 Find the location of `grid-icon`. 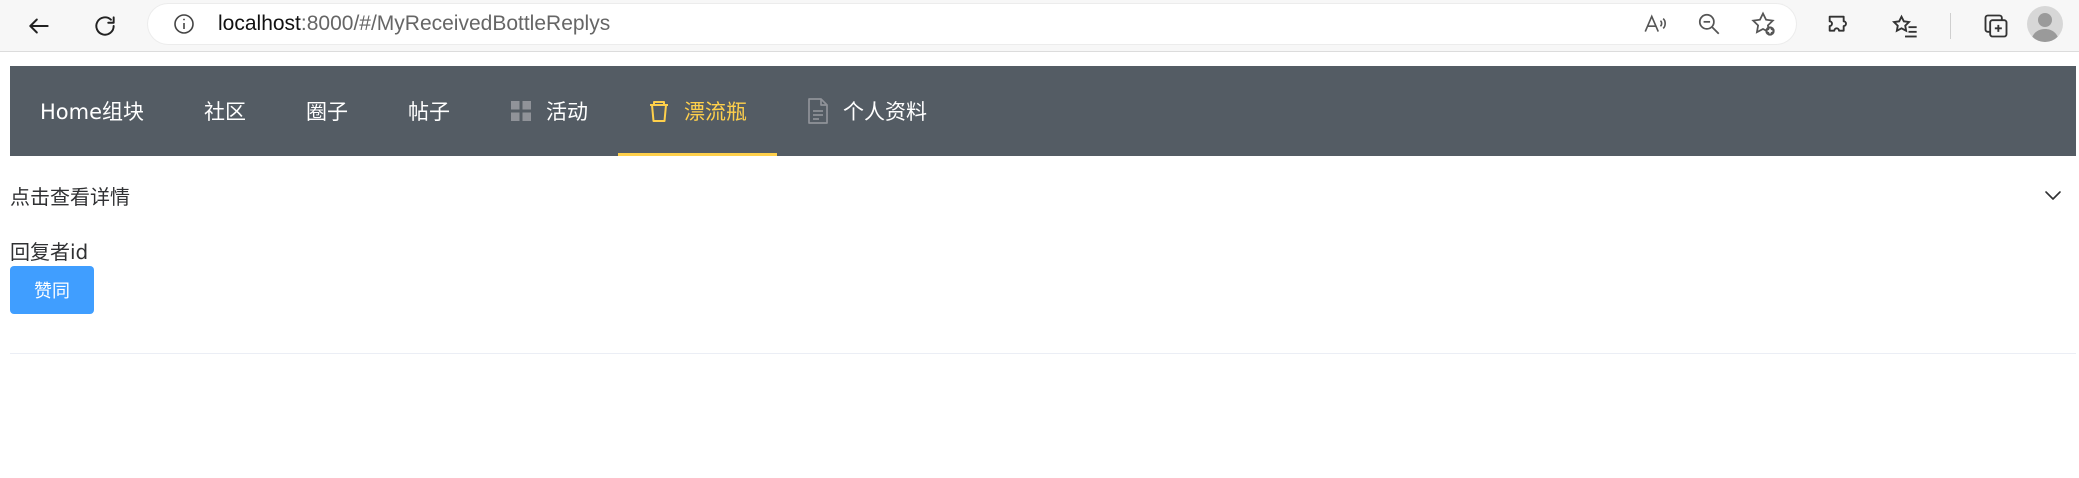

grid-icon is located at coordinates (521, 111).